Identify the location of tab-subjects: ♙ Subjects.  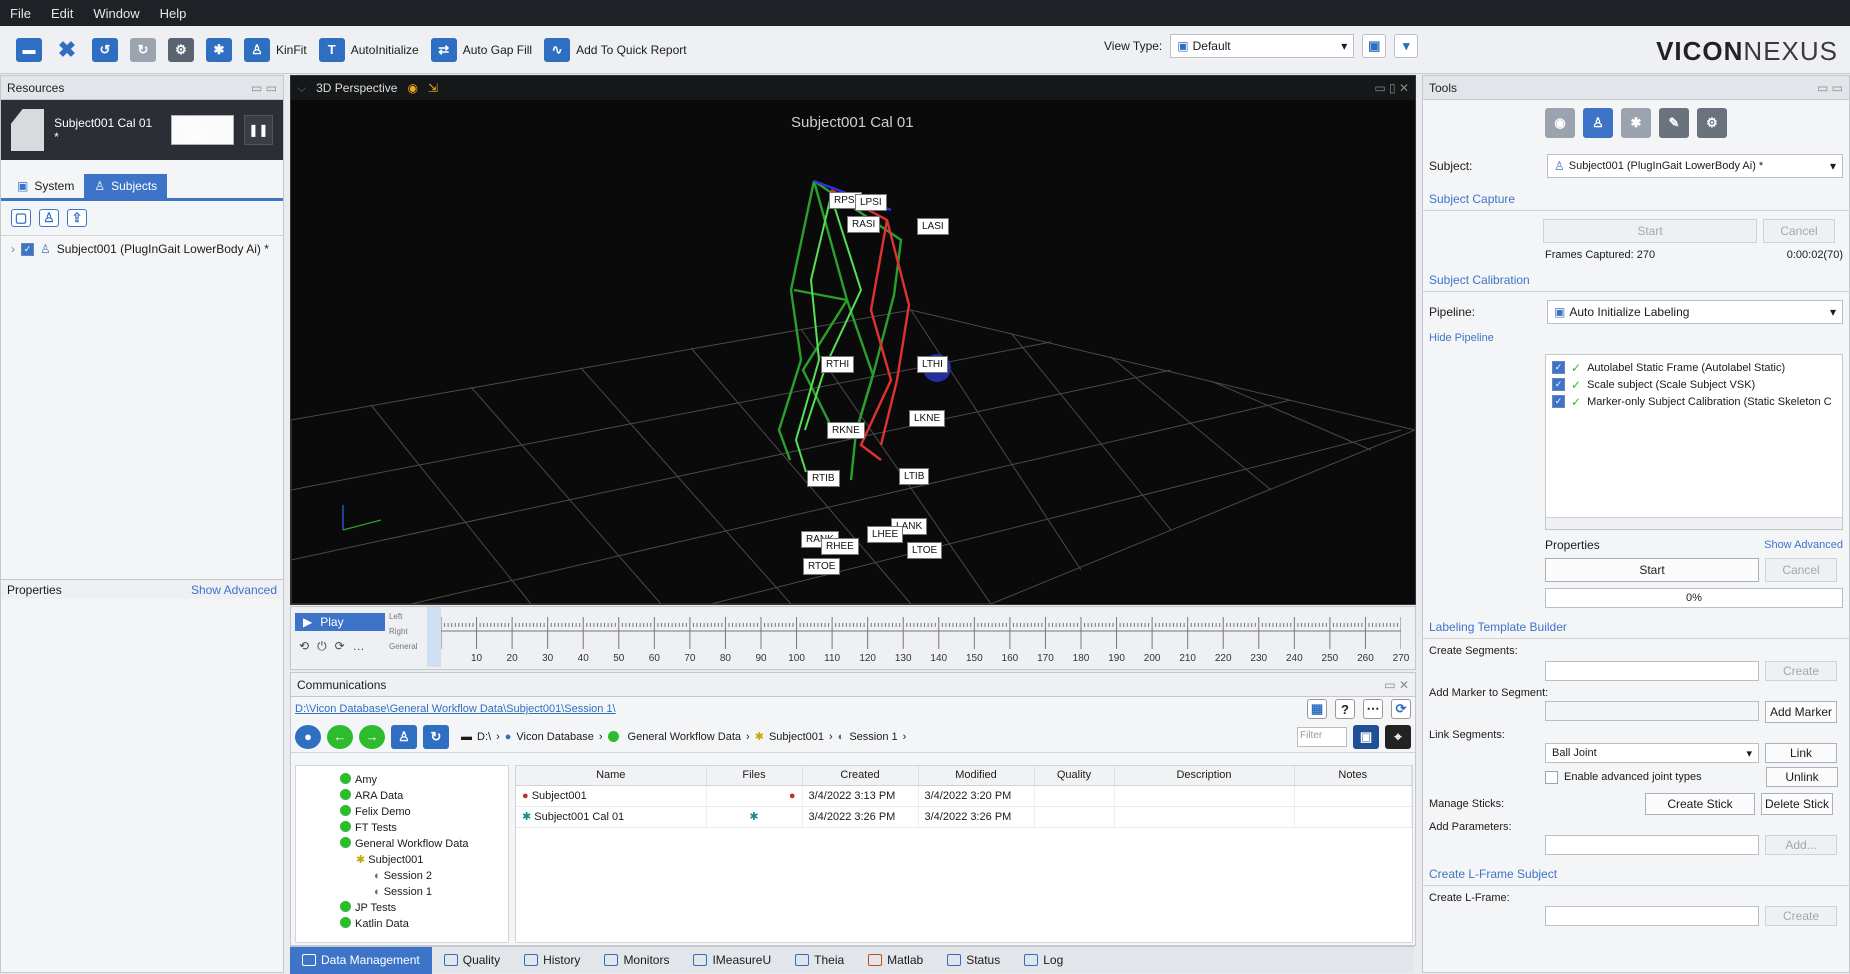
(126, 186).